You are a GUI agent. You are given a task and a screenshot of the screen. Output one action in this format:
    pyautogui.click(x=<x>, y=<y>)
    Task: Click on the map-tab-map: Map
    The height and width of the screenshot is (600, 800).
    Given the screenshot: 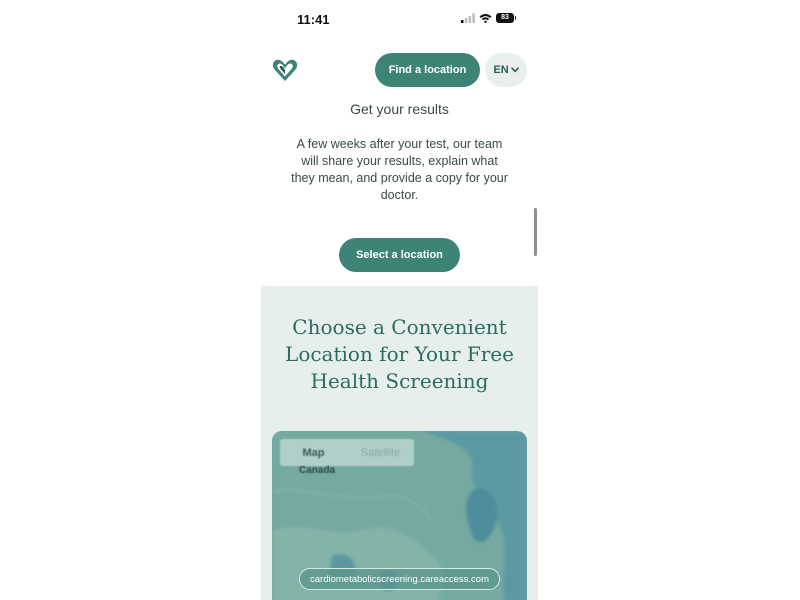 What is the action you would take?
    pyautogui.click(x=313, y=452)
    